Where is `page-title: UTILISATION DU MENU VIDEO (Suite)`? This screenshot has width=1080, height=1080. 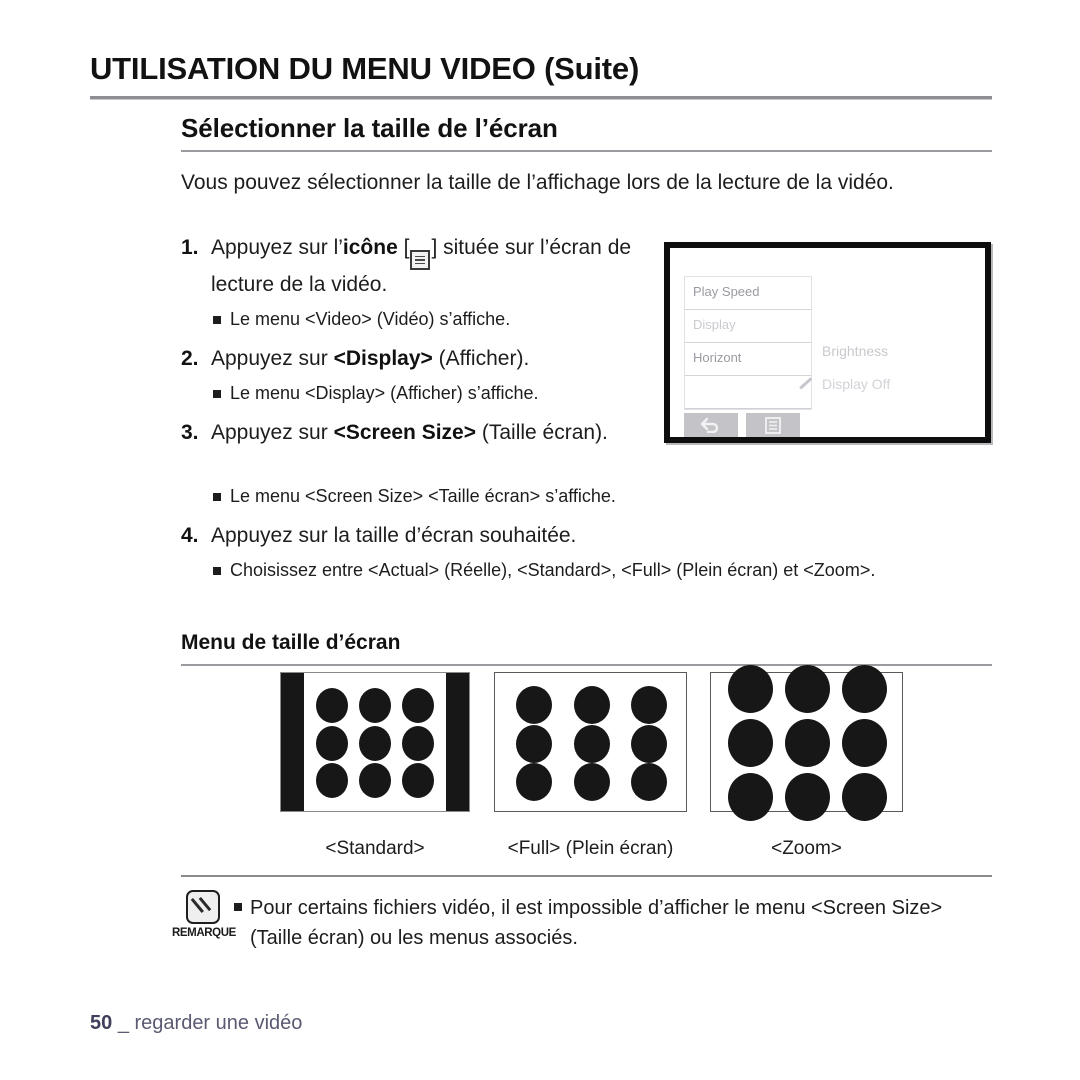
page-title: UTILISATION DU MENU VIDEO (Suite) is located at coordinates (365, 68).